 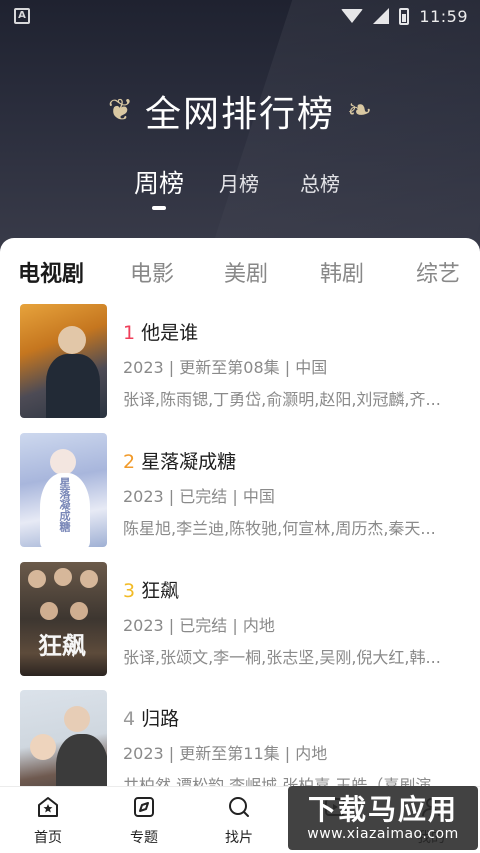 I want to click on item-title-text: 狂飙, so click(x=160, y=591).